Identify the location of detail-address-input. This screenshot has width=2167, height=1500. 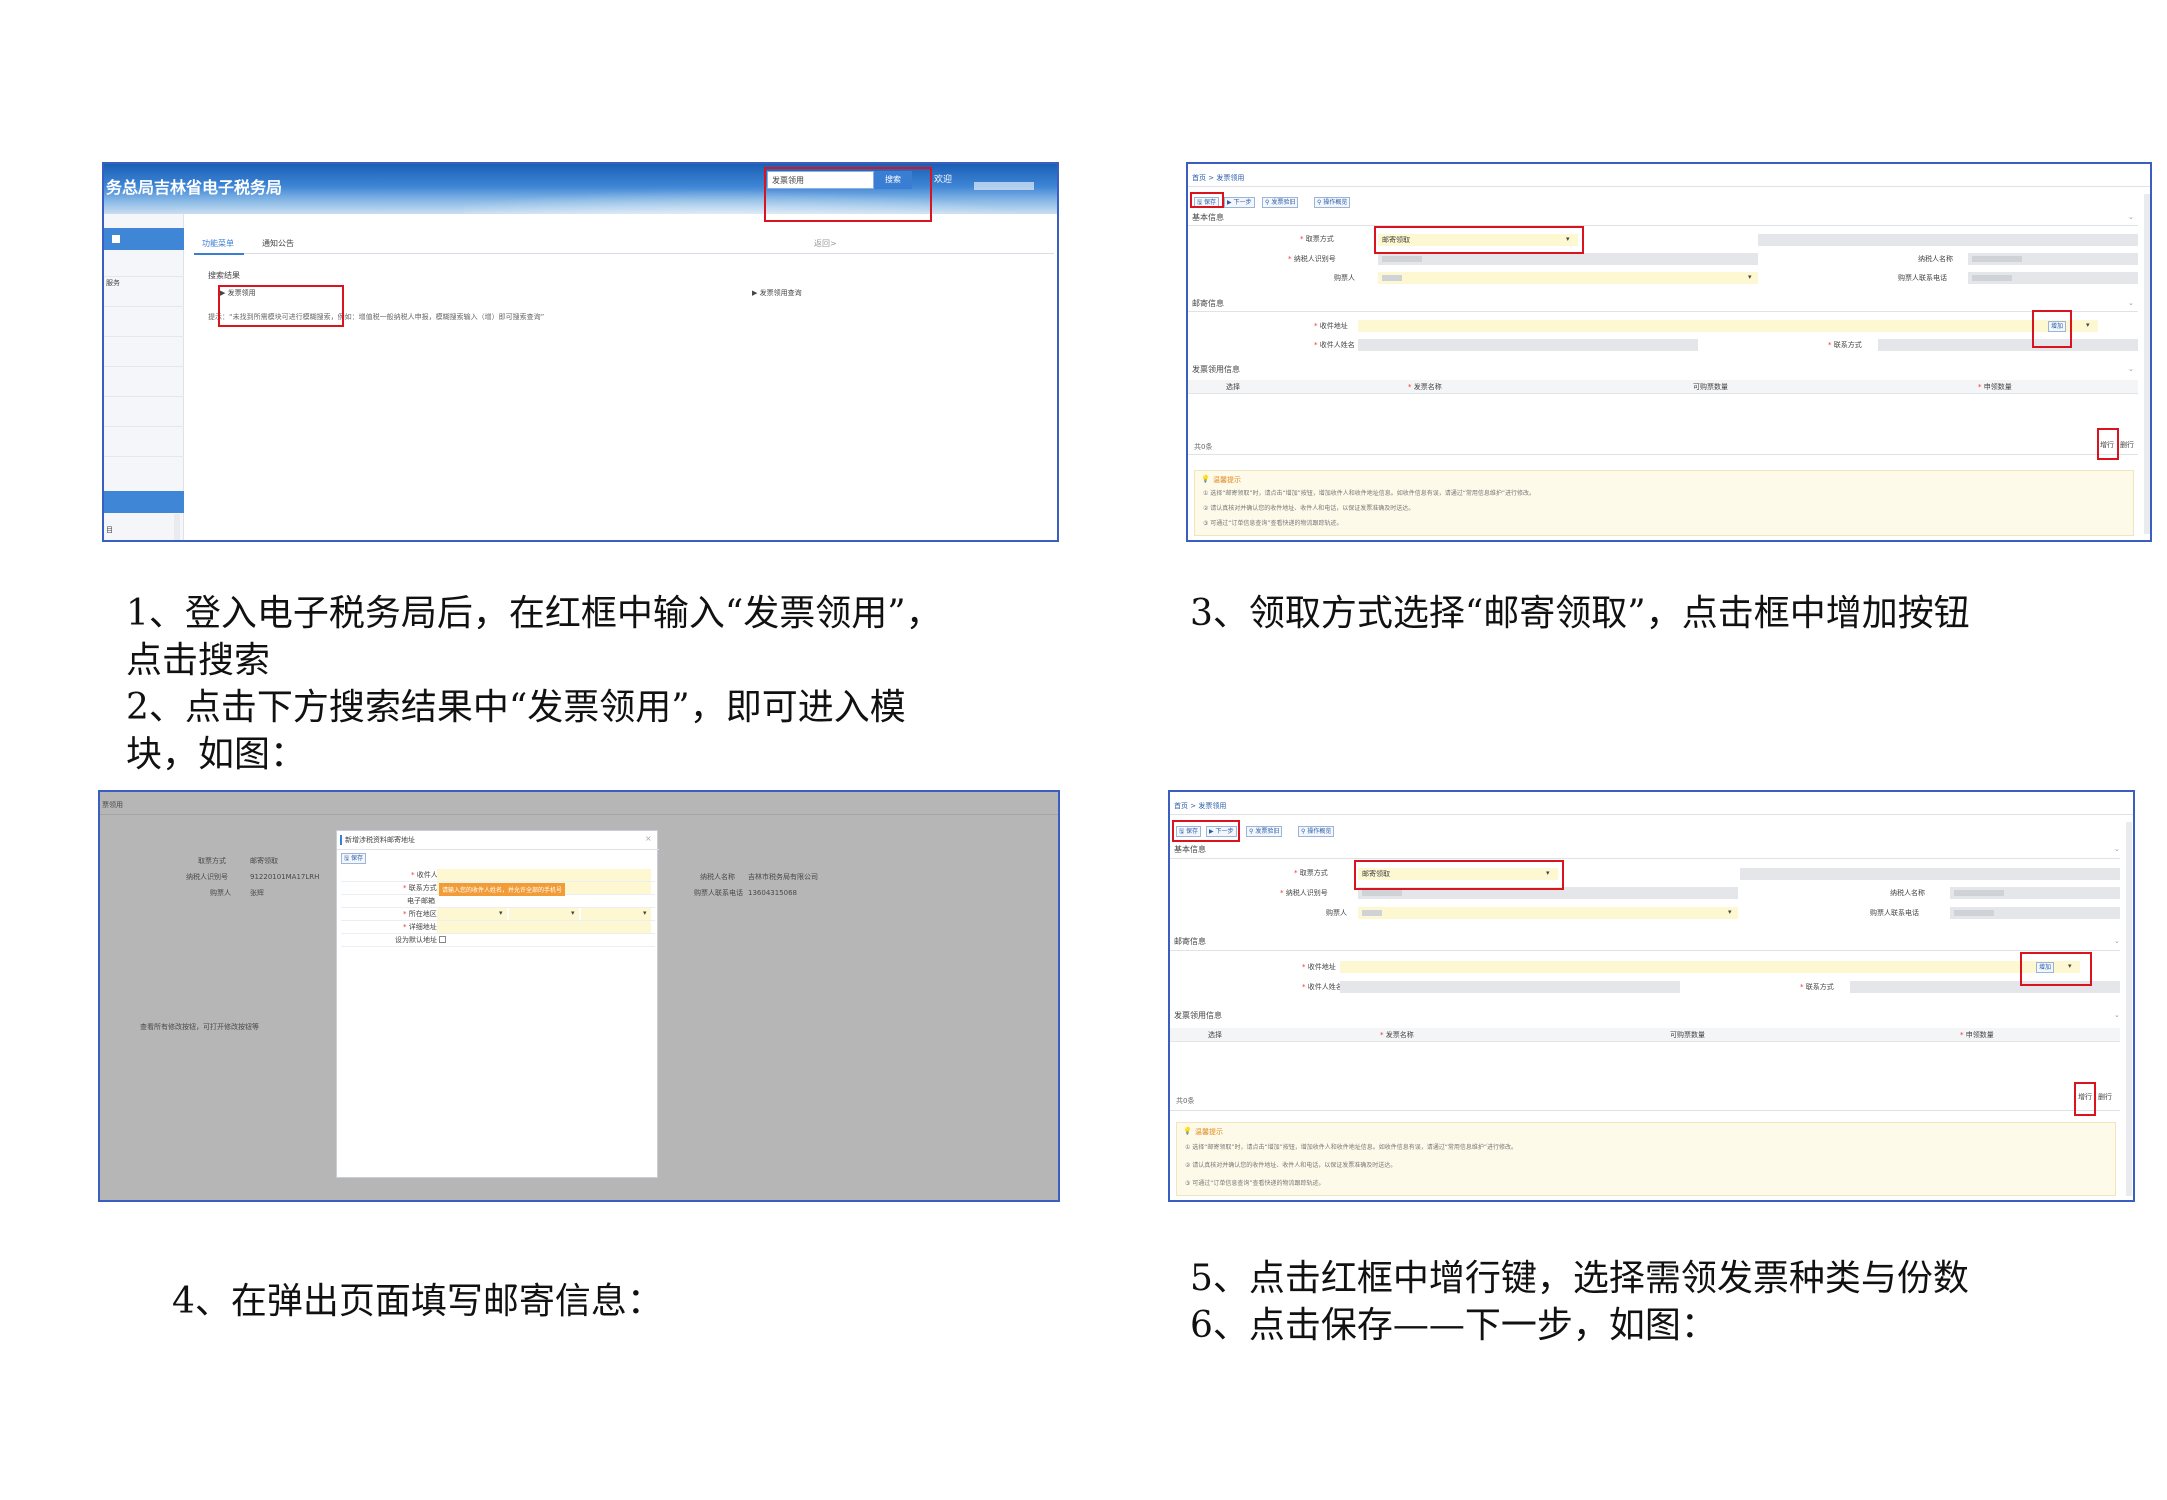
(544, 927).